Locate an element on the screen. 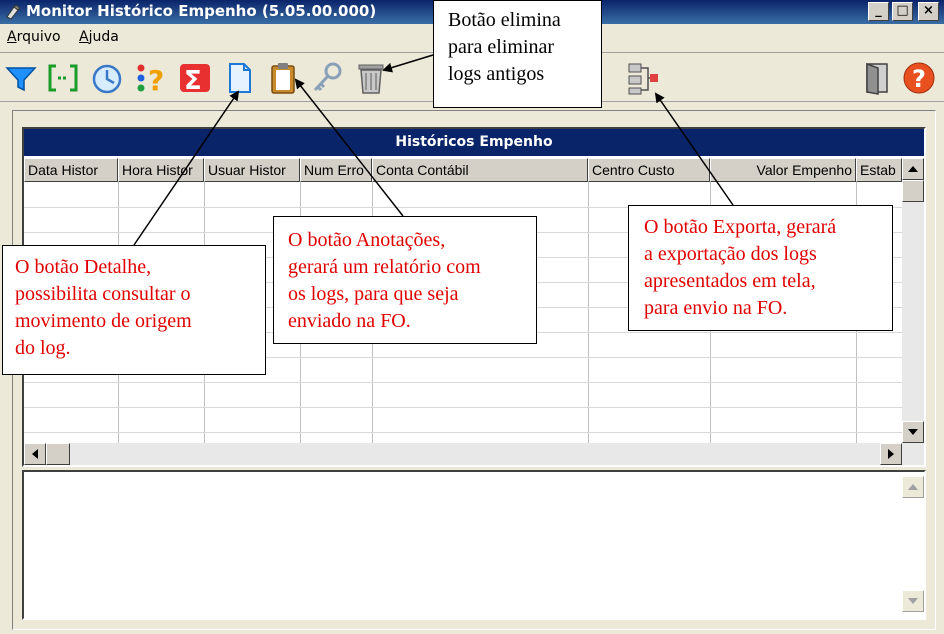 This screenshot has width=944, height=634. bracket-select-icon is located at coordinates (63, 78).